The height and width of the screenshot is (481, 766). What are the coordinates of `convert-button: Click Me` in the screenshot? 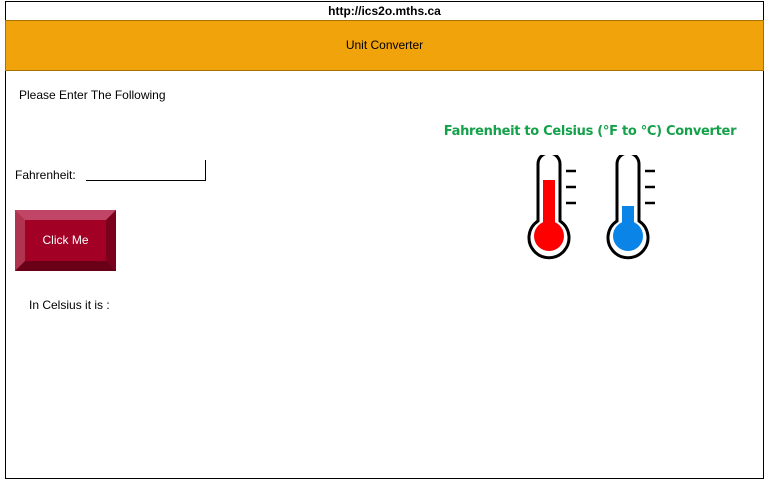 It's located at (65, 240).